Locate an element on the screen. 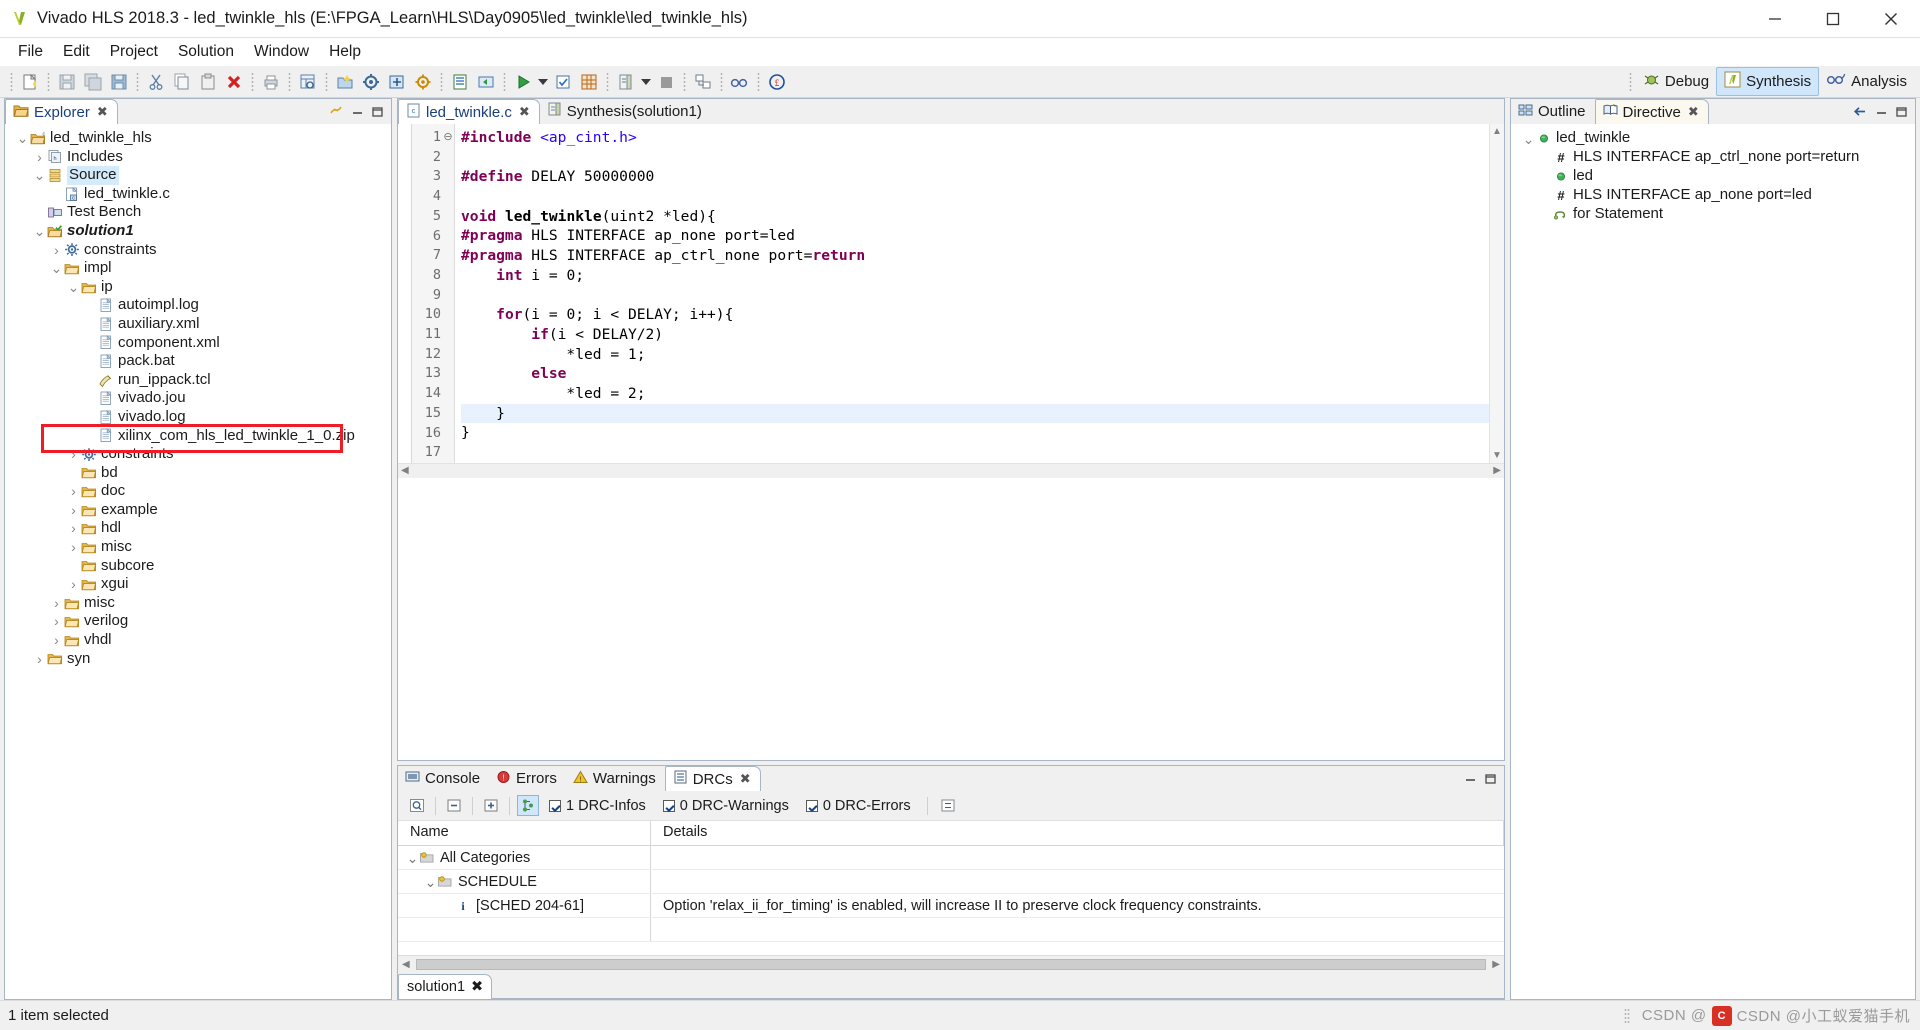  collapse-all-icon is located at coordinates (454, 805).